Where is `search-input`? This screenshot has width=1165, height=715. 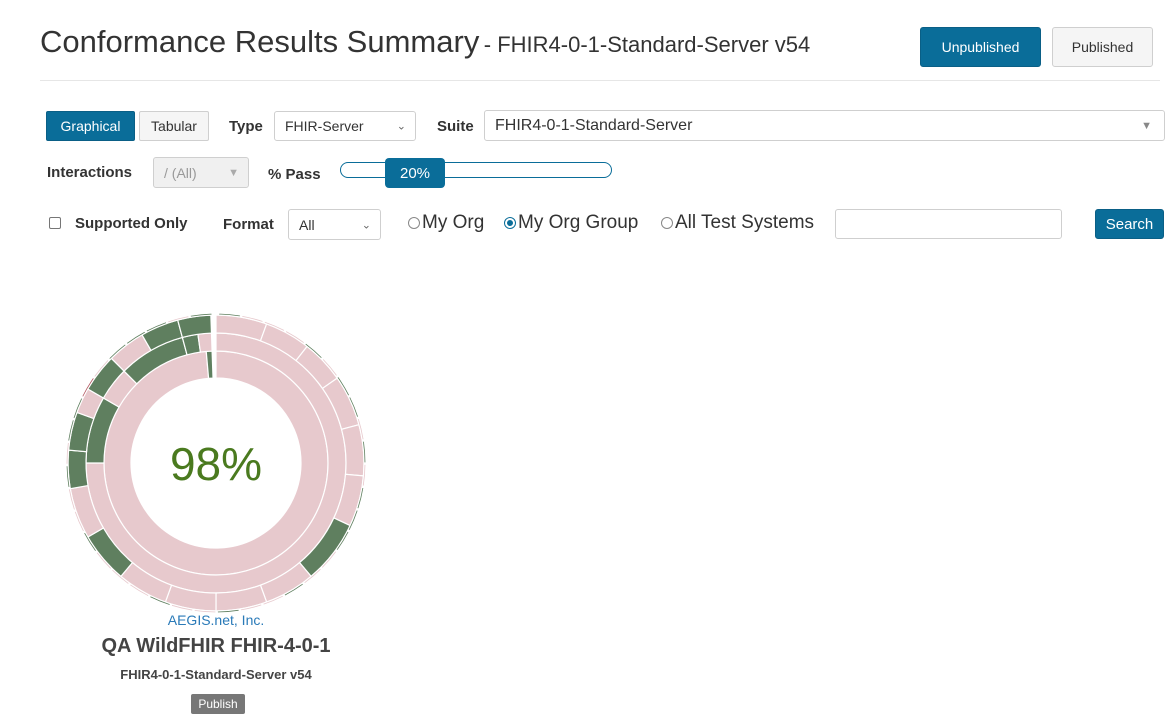 search-input is located at coordinates (948, 224).